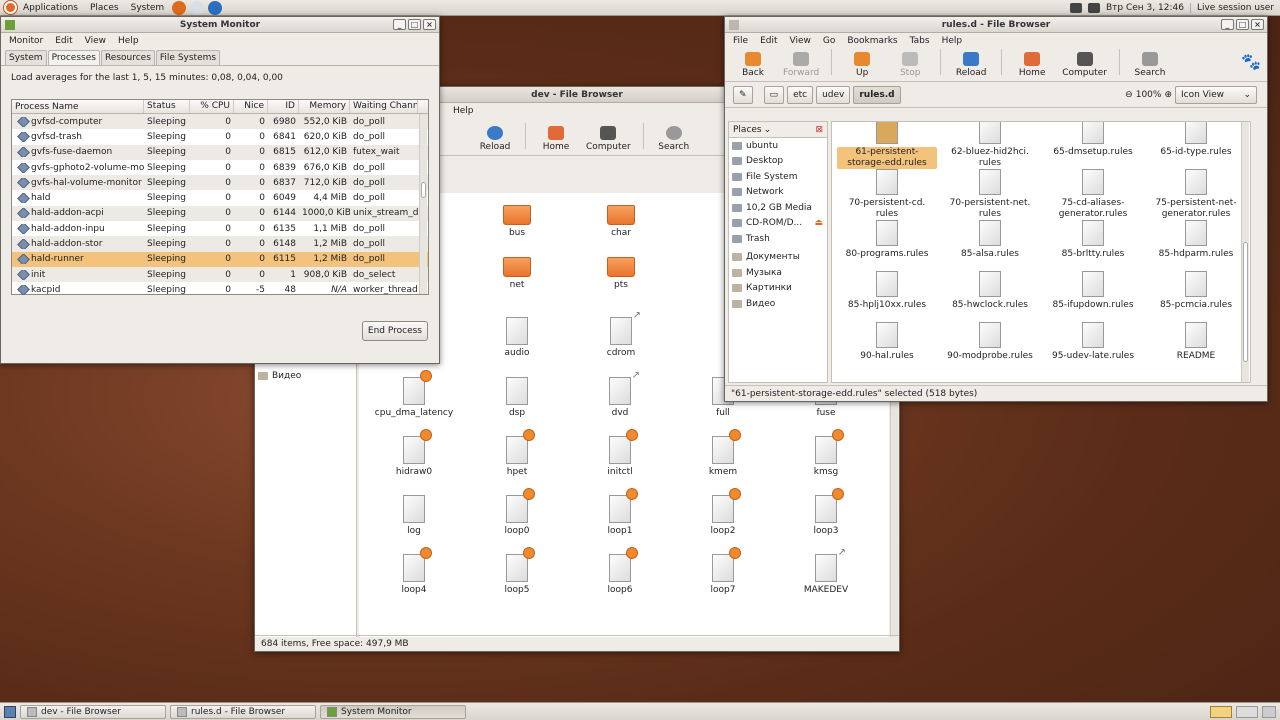 This screenshot has width=1280, height=720. Describe the element at coordinates (128, 41) in the screenshot. I see `menu-help: Help` at that location.